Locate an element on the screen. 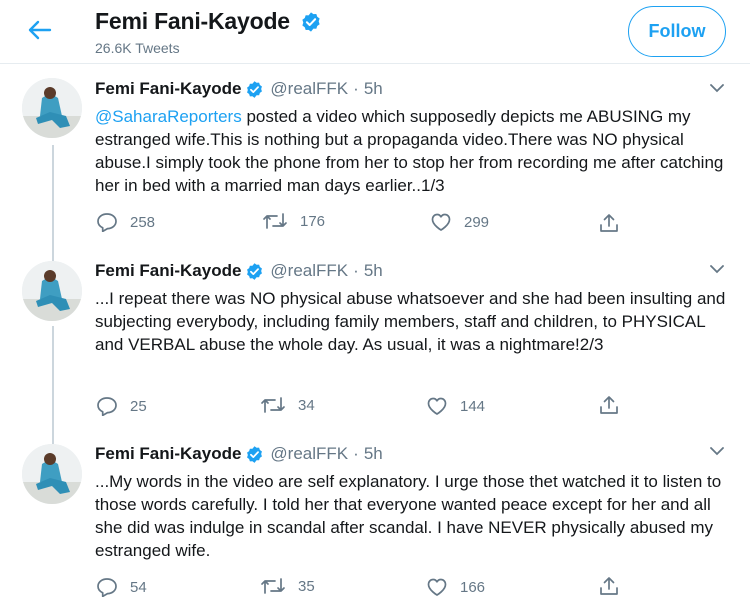 The image size is (750, 615). like-count: 144 is located at coordinates (473, 406).